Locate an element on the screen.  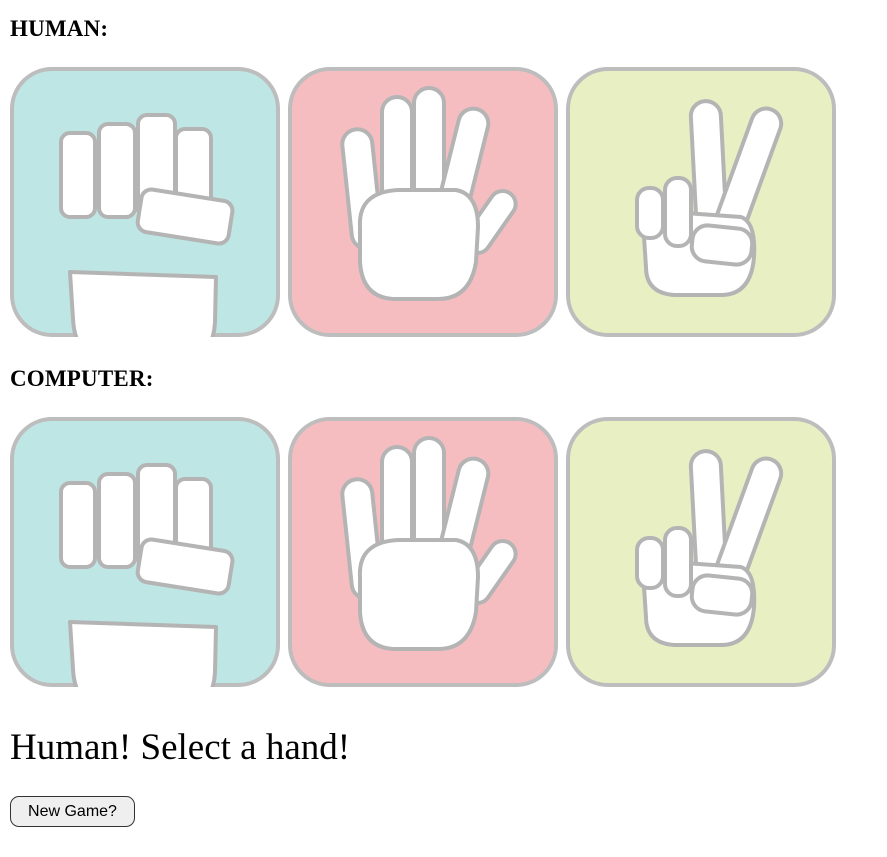
computer-rock-card is located at coordinates (145, 552).